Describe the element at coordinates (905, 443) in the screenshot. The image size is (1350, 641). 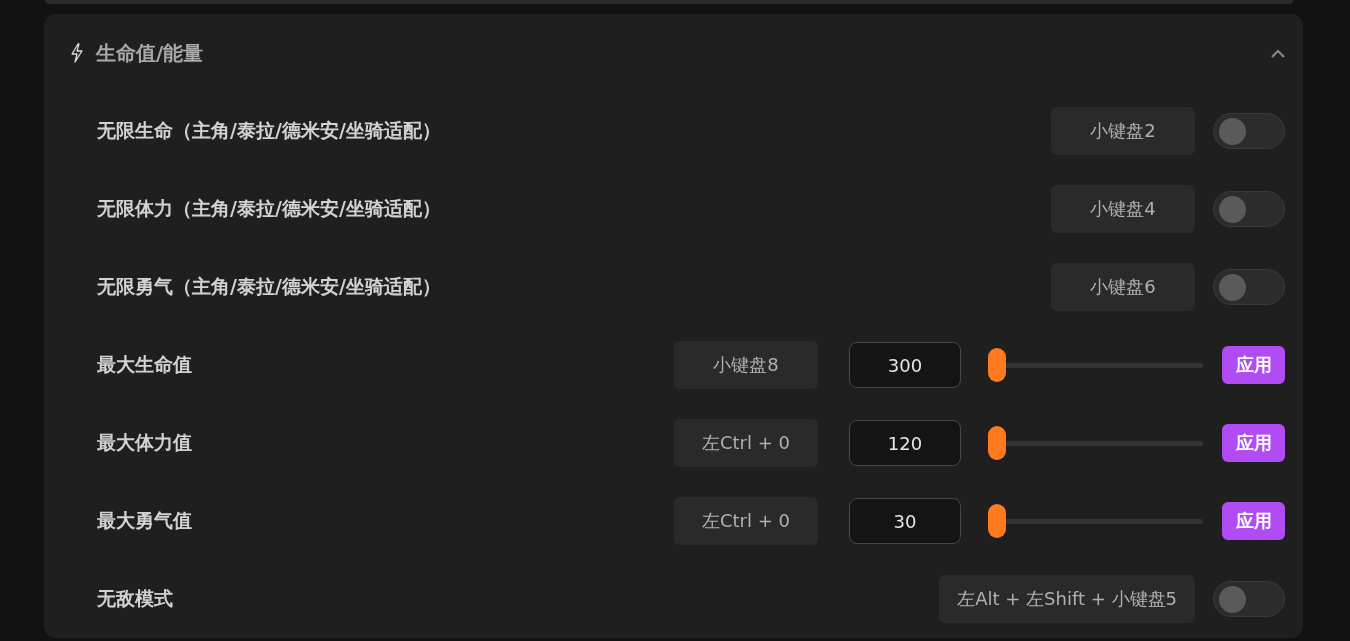
I see `value-input: 120` at that location.